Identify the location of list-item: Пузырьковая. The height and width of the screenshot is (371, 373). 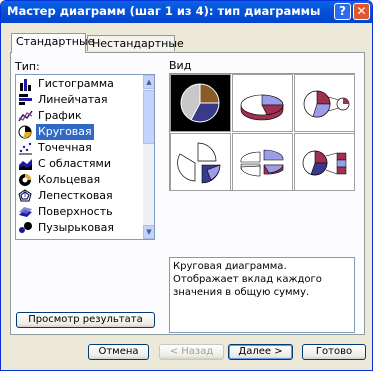
(79, 228).